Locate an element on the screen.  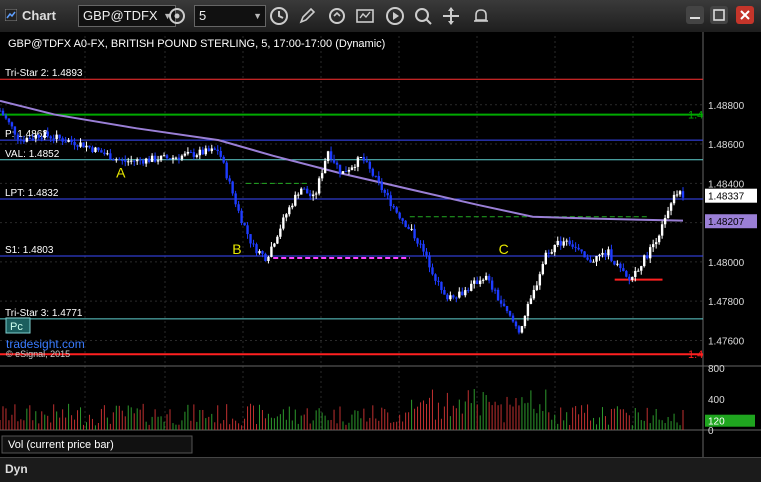
price-tick-label: 1.48800 is located at coordinates (726, 106).